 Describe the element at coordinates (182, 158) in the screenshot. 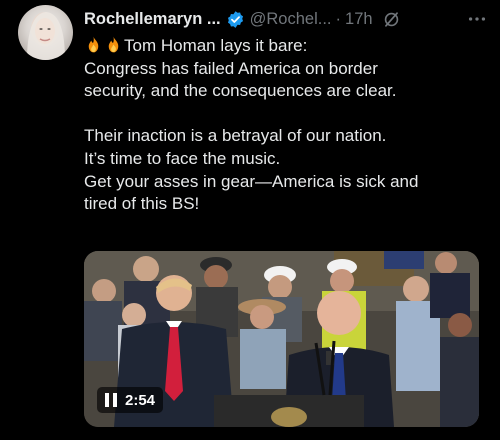

I see `tweet-line-5: It’s time to face the music.` at that location.